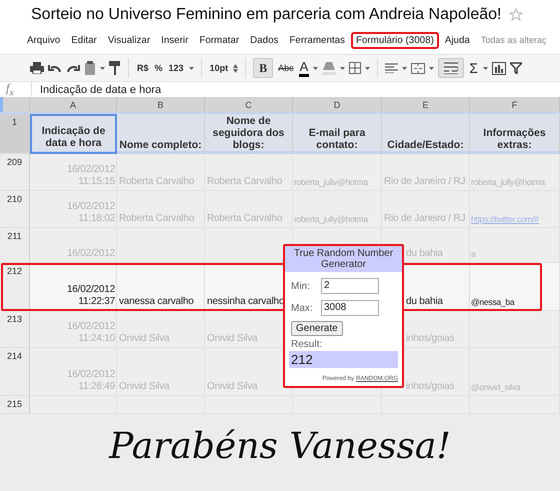  Describe the element at coordinates (73, 104) in the screenshot. I see `column-header: A` at that location.